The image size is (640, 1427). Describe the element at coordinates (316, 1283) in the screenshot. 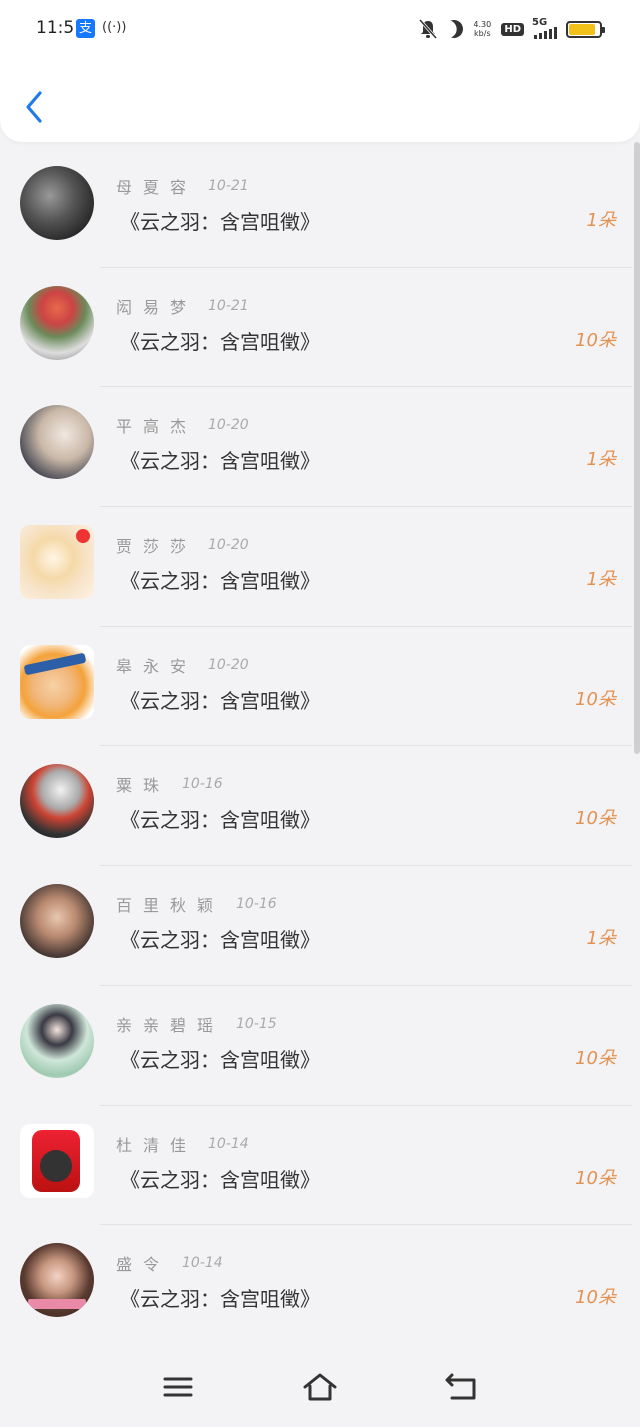

I see `list-item: 盛令 10-14 《云之羽：含宫咀徵》 10朵` at that location.